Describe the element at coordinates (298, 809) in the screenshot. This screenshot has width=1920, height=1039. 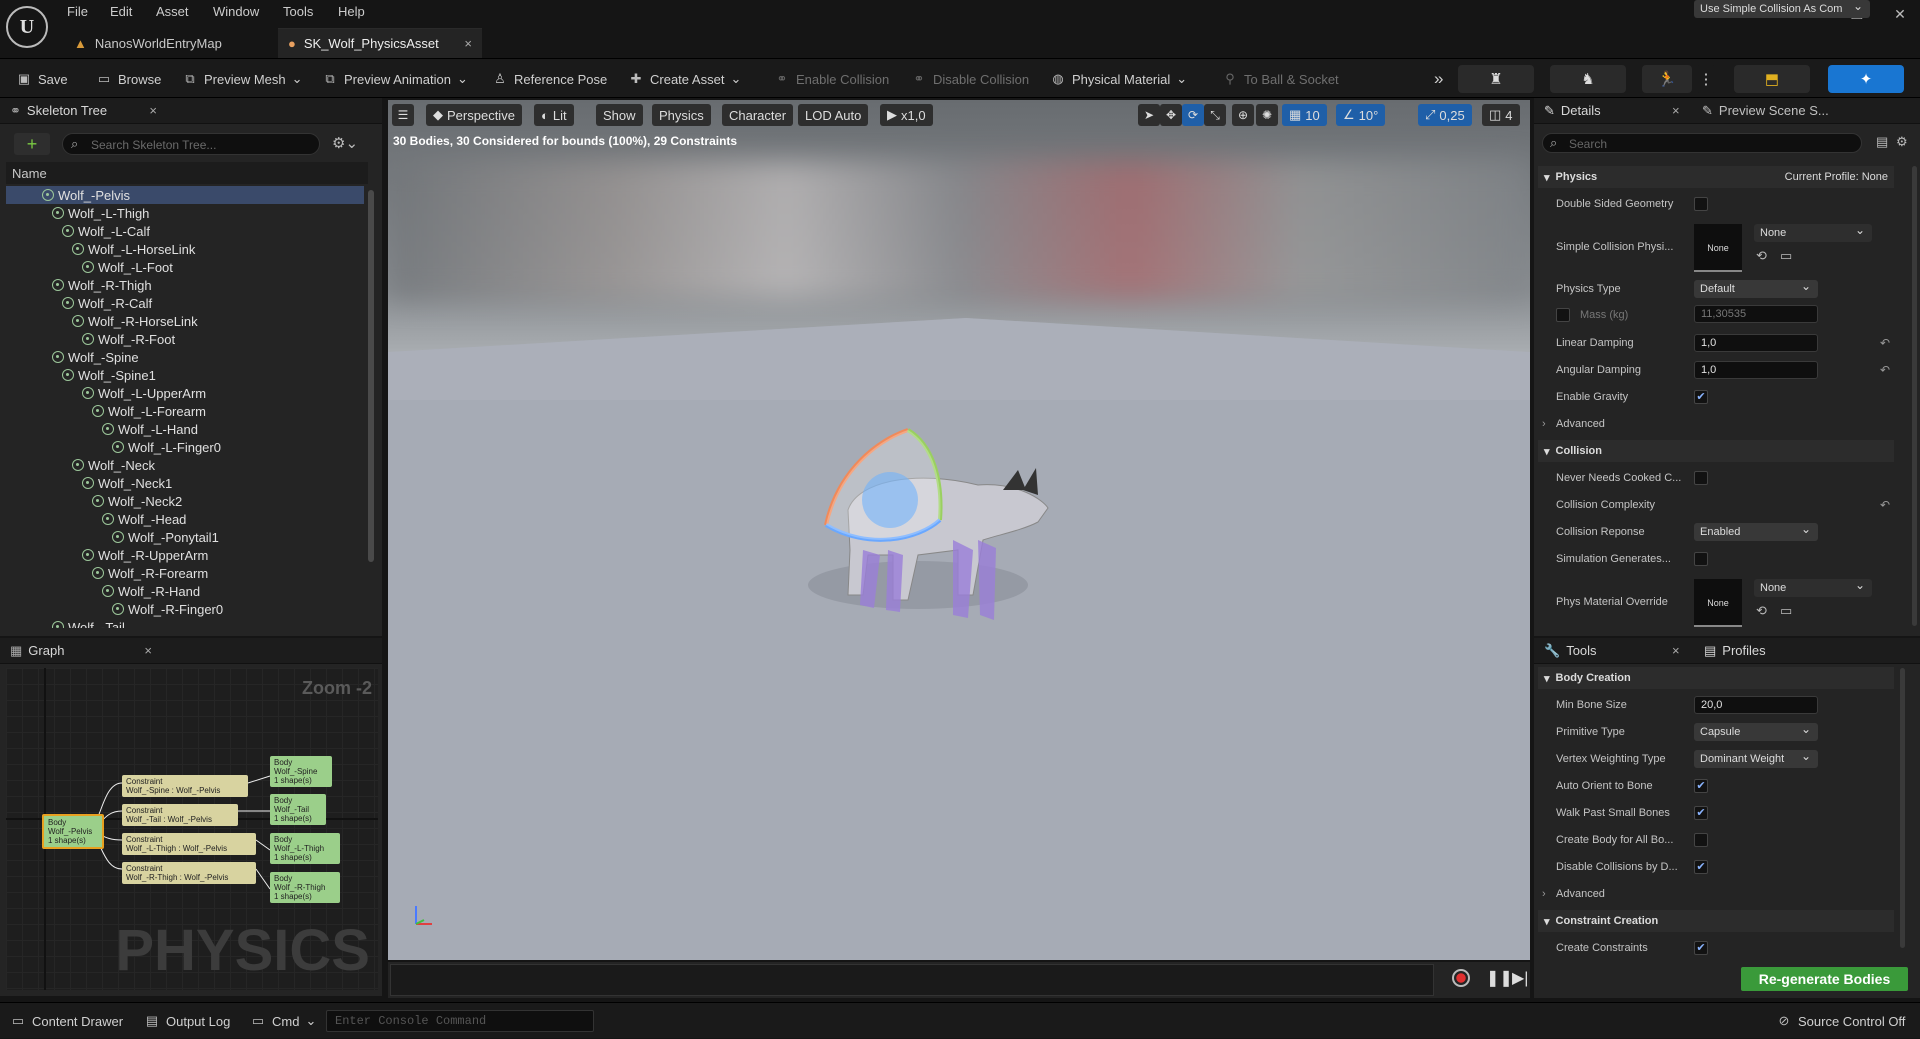
I see `graph-node-body: Body Wolf_-Tail 1 shape(s)` at that location.